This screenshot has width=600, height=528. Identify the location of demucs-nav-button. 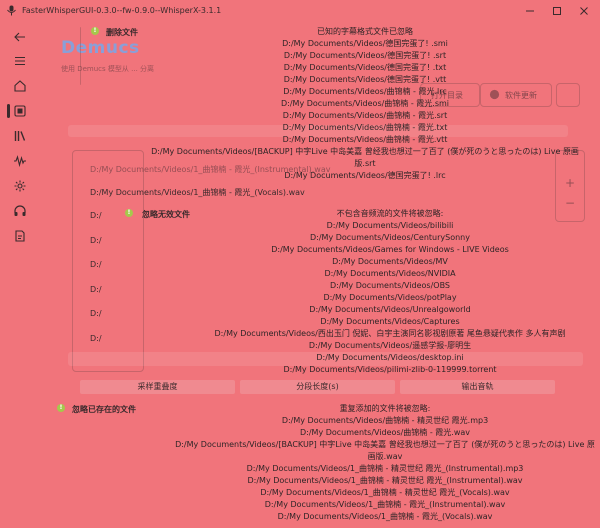
(20, 211).